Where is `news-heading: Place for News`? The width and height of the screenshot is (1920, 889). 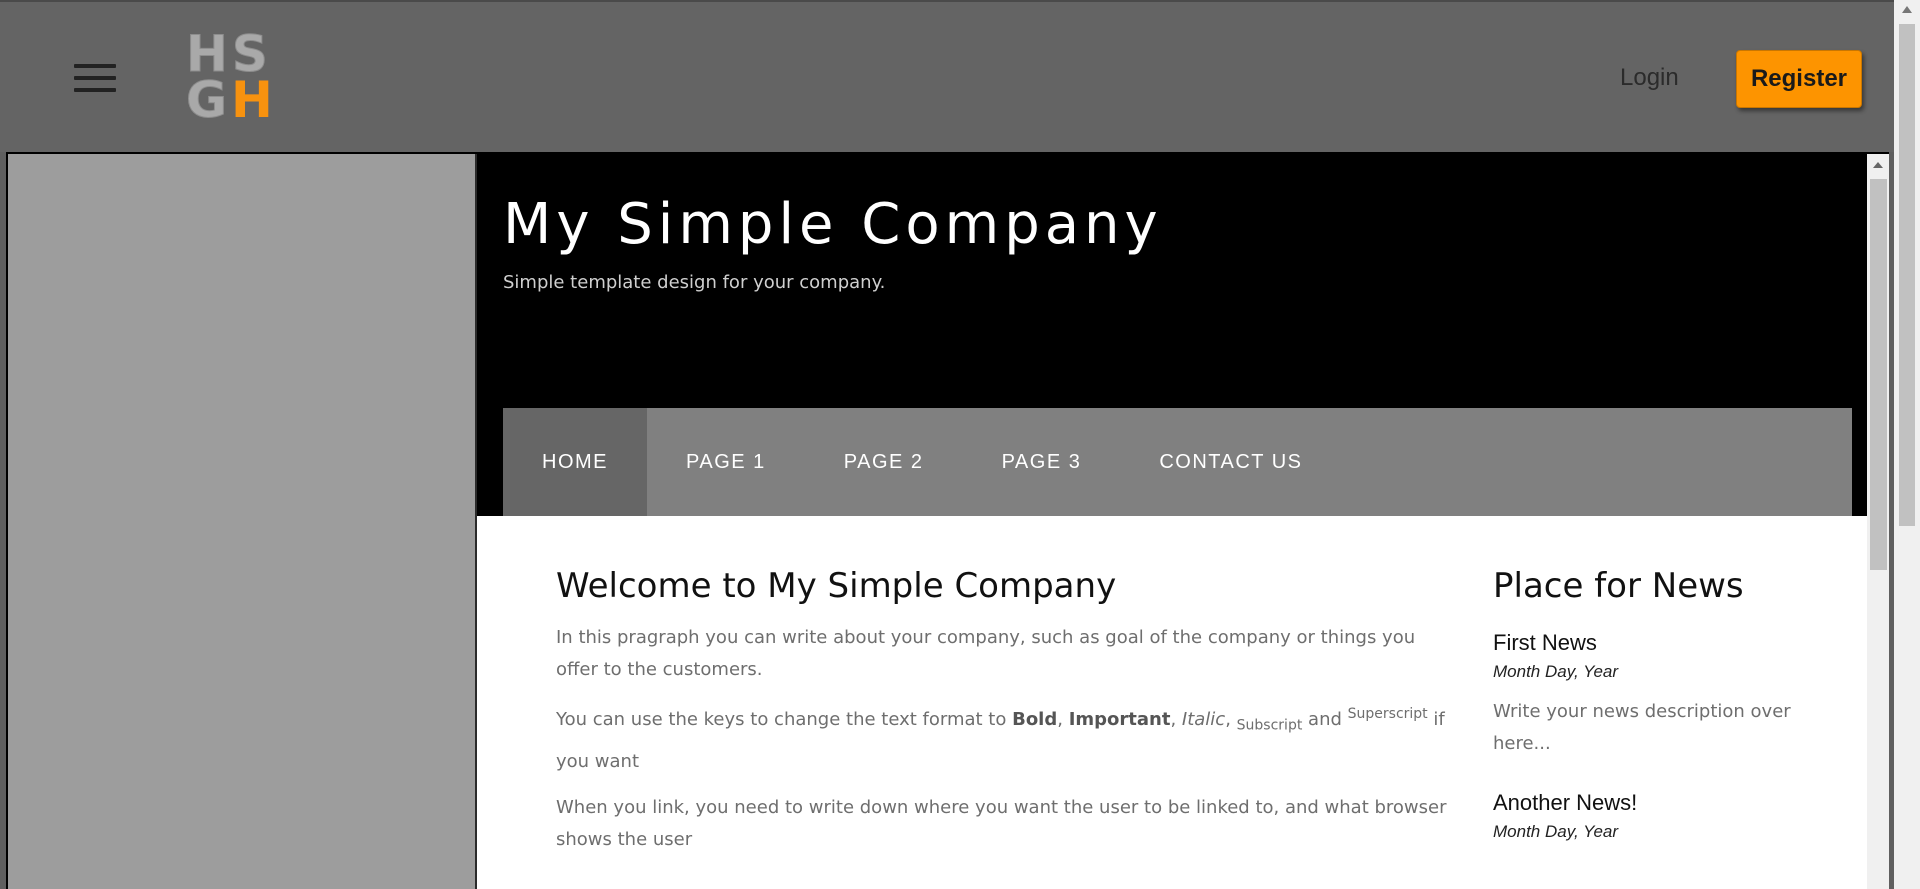 news-heading: Place for News is located at coordinates (1618, 586).